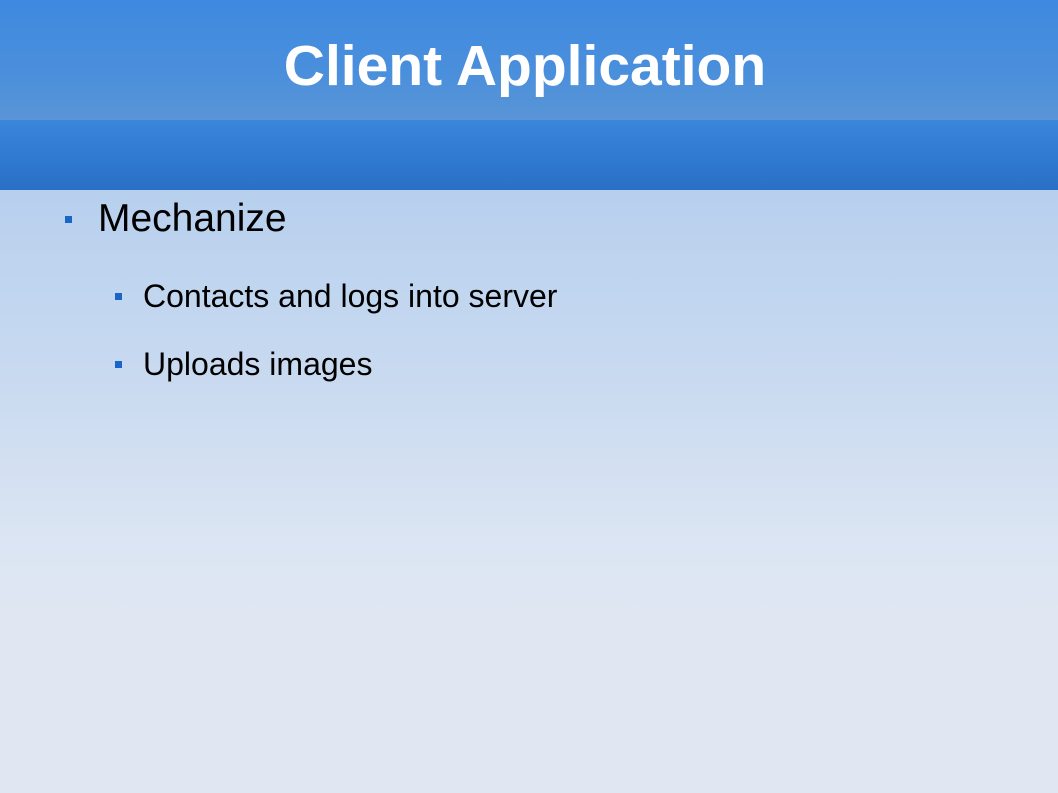  I want to click on bullet-item-mechanize: Mechanize, so click(176, 219).